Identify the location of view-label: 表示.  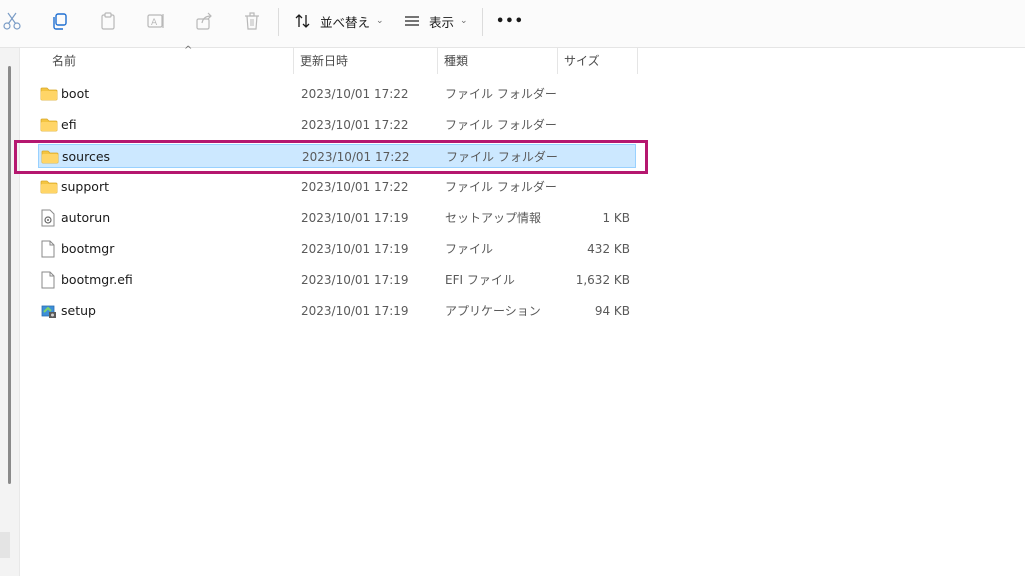
(442, 22).